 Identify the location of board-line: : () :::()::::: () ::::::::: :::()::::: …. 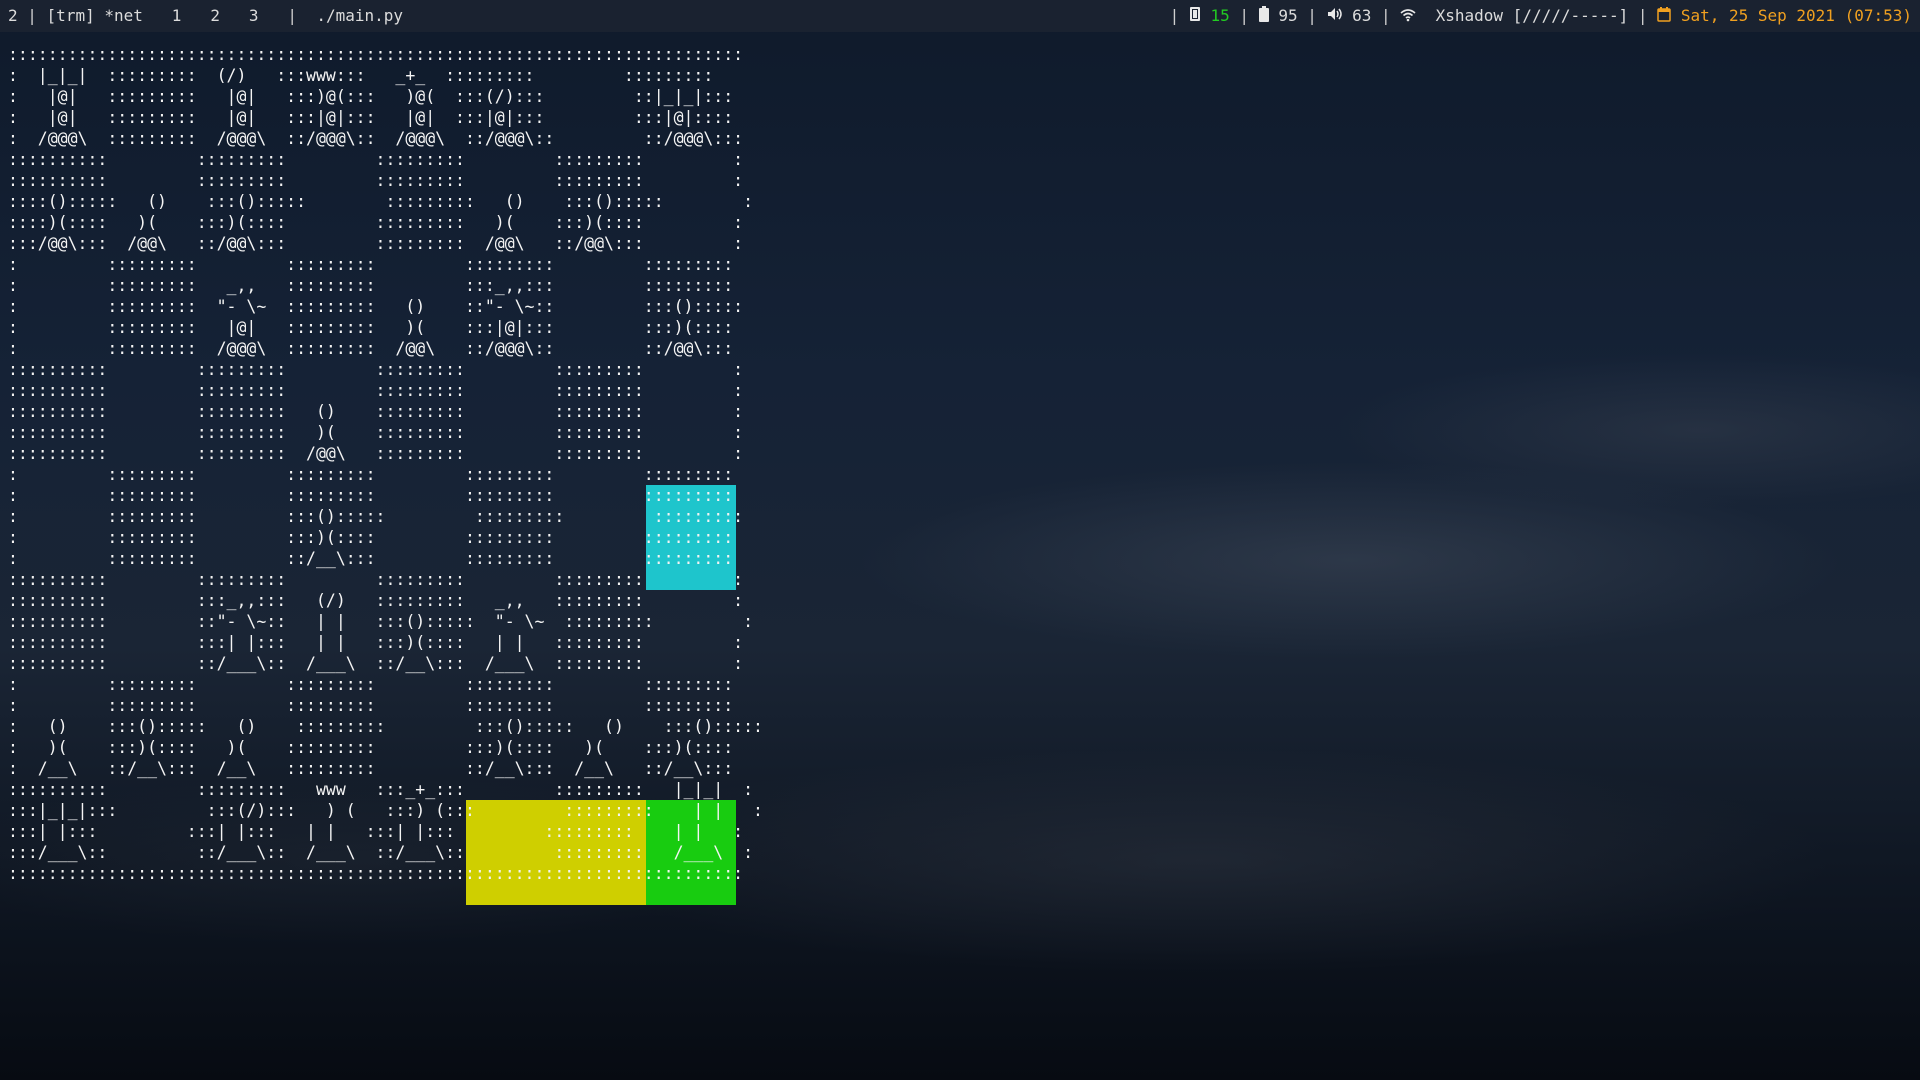
(385, 726).